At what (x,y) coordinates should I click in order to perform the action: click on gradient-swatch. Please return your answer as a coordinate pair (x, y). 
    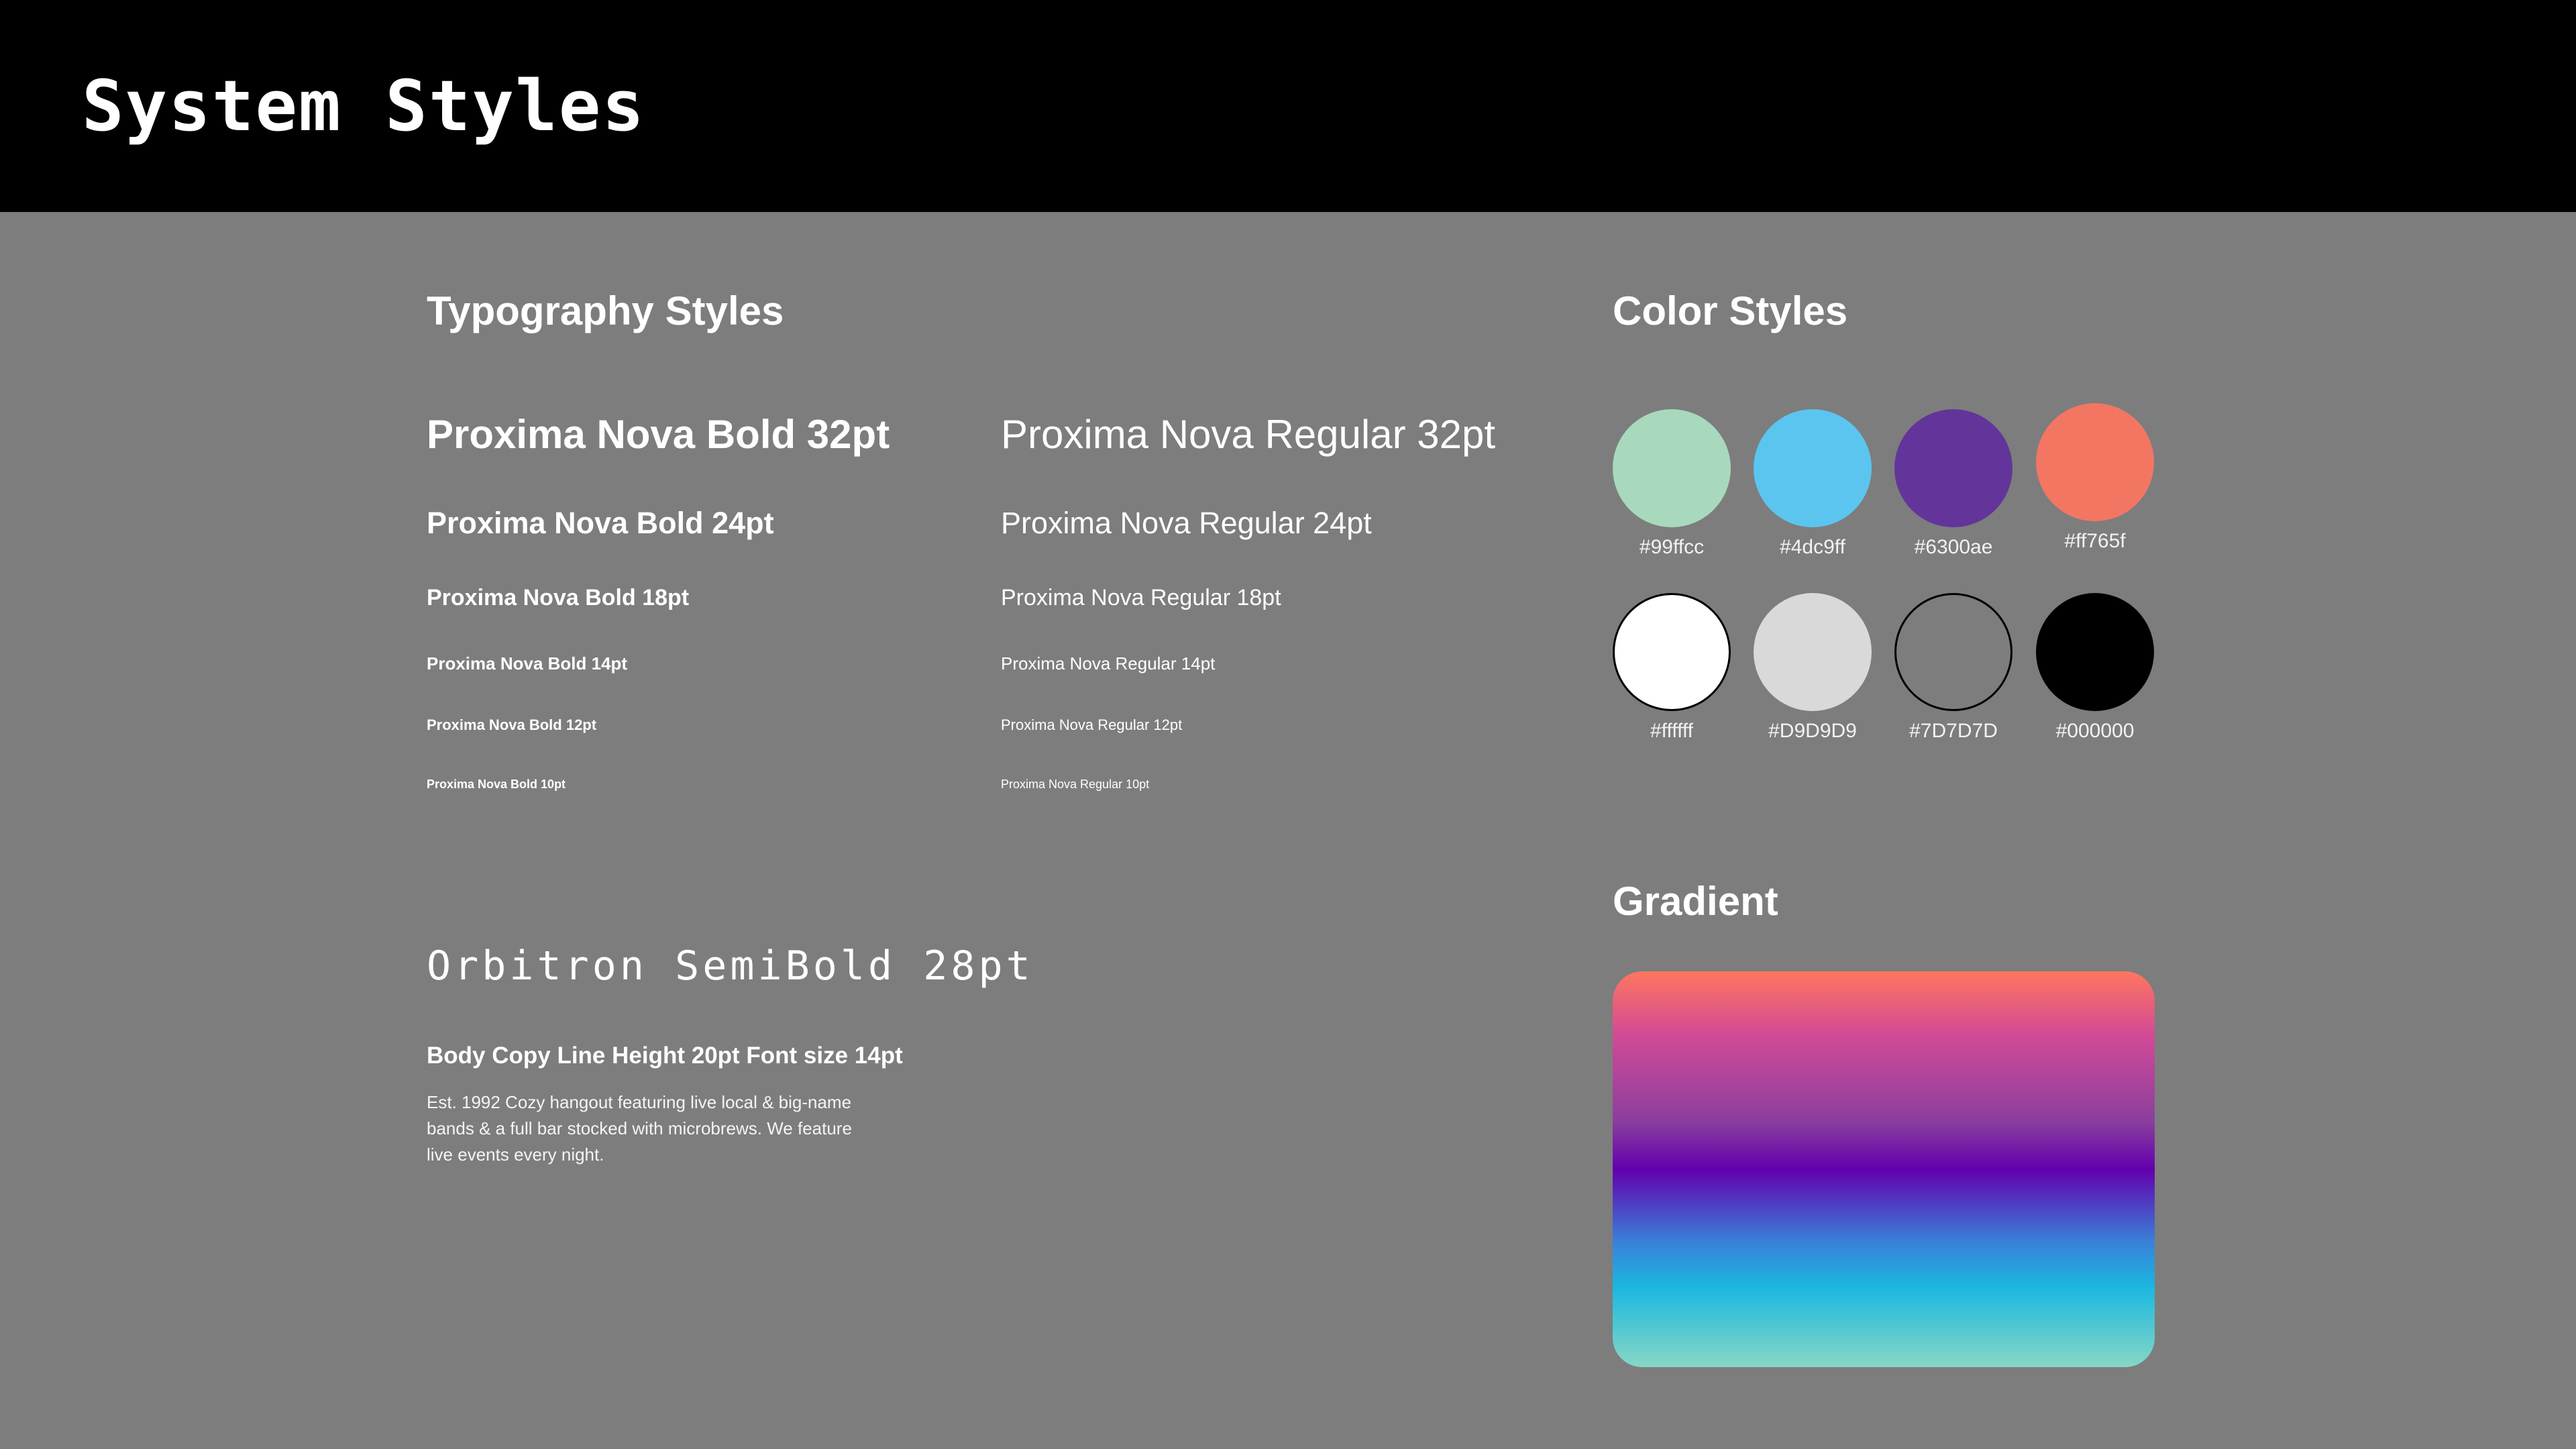
    Looking at the image, I should click on (1884, 1169).